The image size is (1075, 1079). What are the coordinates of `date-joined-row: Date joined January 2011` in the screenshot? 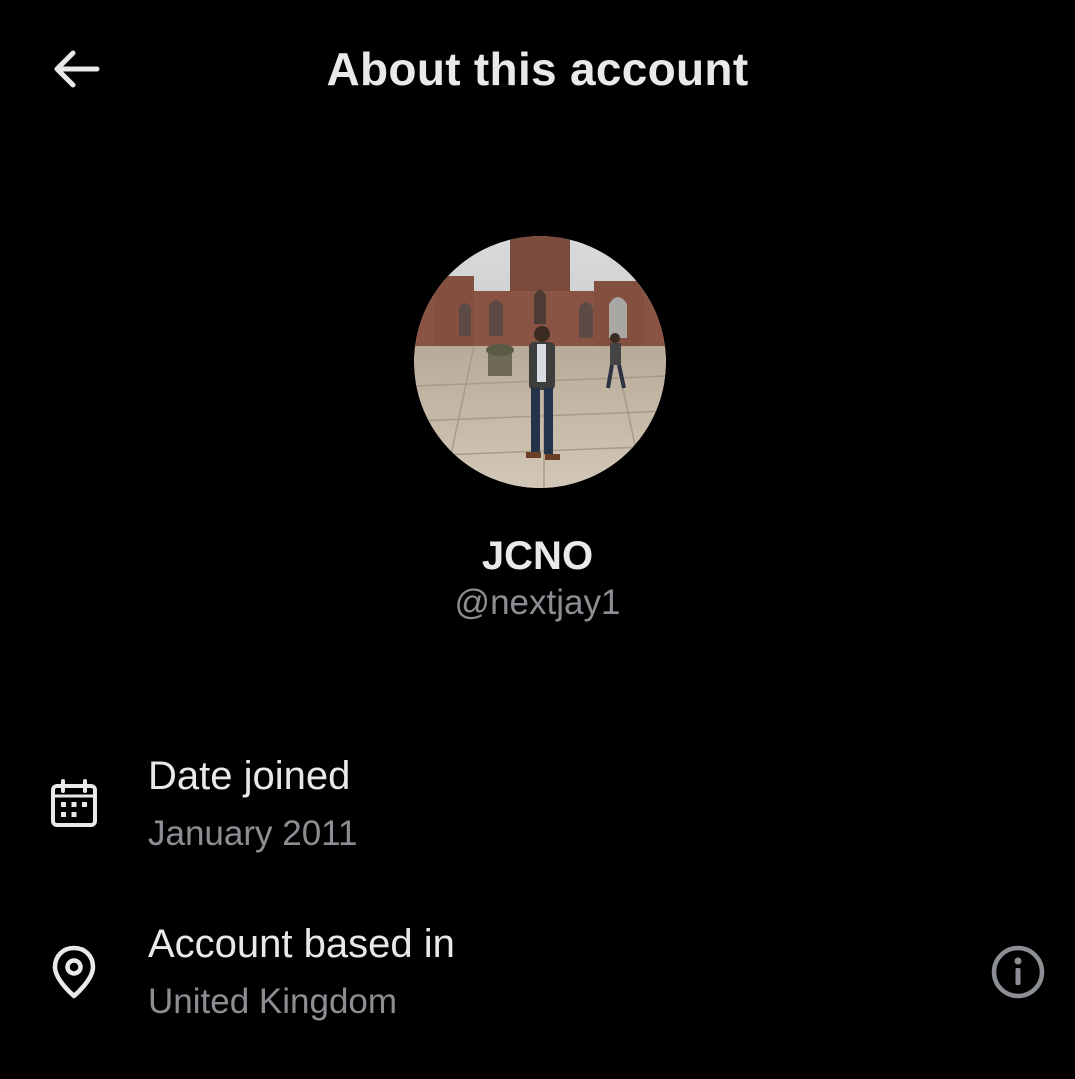 It's located at (537, 808).